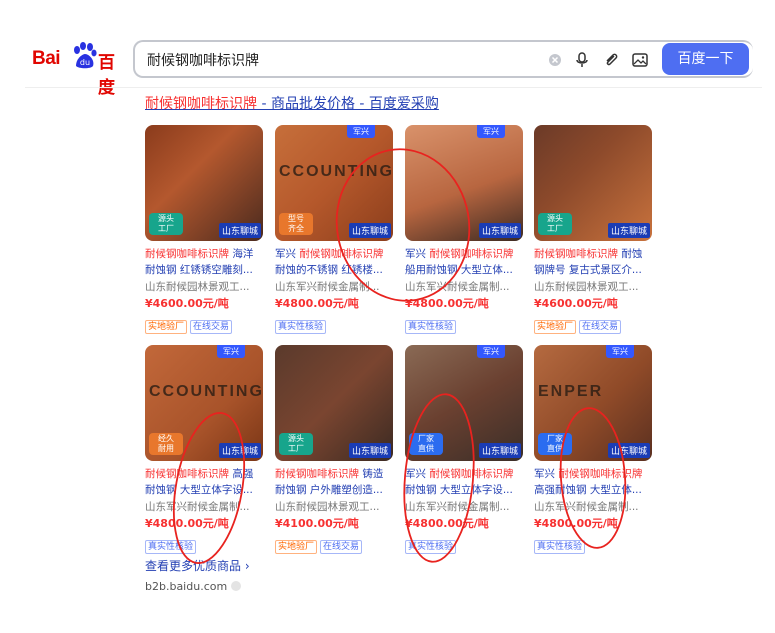 Image resolution: width=775 pixels, height=633 pixels. I want to click on image-search-icon, so click(640, 60).